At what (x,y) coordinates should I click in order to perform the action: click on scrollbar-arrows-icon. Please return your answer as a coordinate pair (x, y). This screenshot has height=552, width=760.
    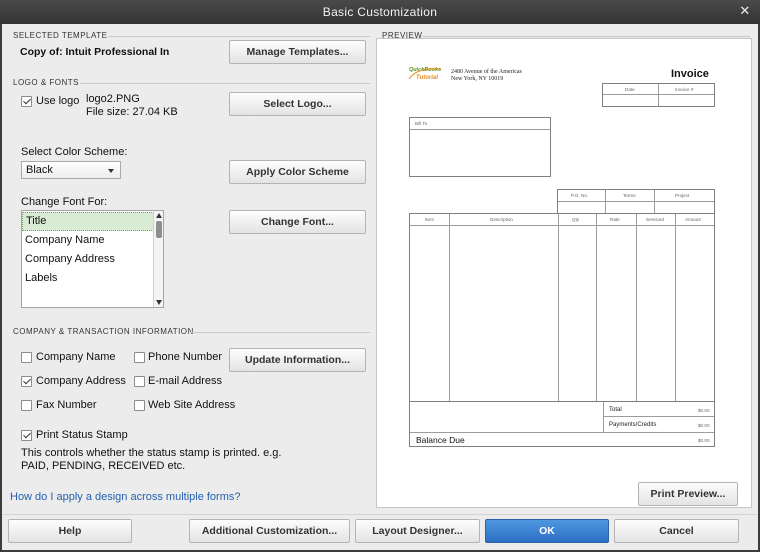
    Looking at the image, I should click on (159, 259).